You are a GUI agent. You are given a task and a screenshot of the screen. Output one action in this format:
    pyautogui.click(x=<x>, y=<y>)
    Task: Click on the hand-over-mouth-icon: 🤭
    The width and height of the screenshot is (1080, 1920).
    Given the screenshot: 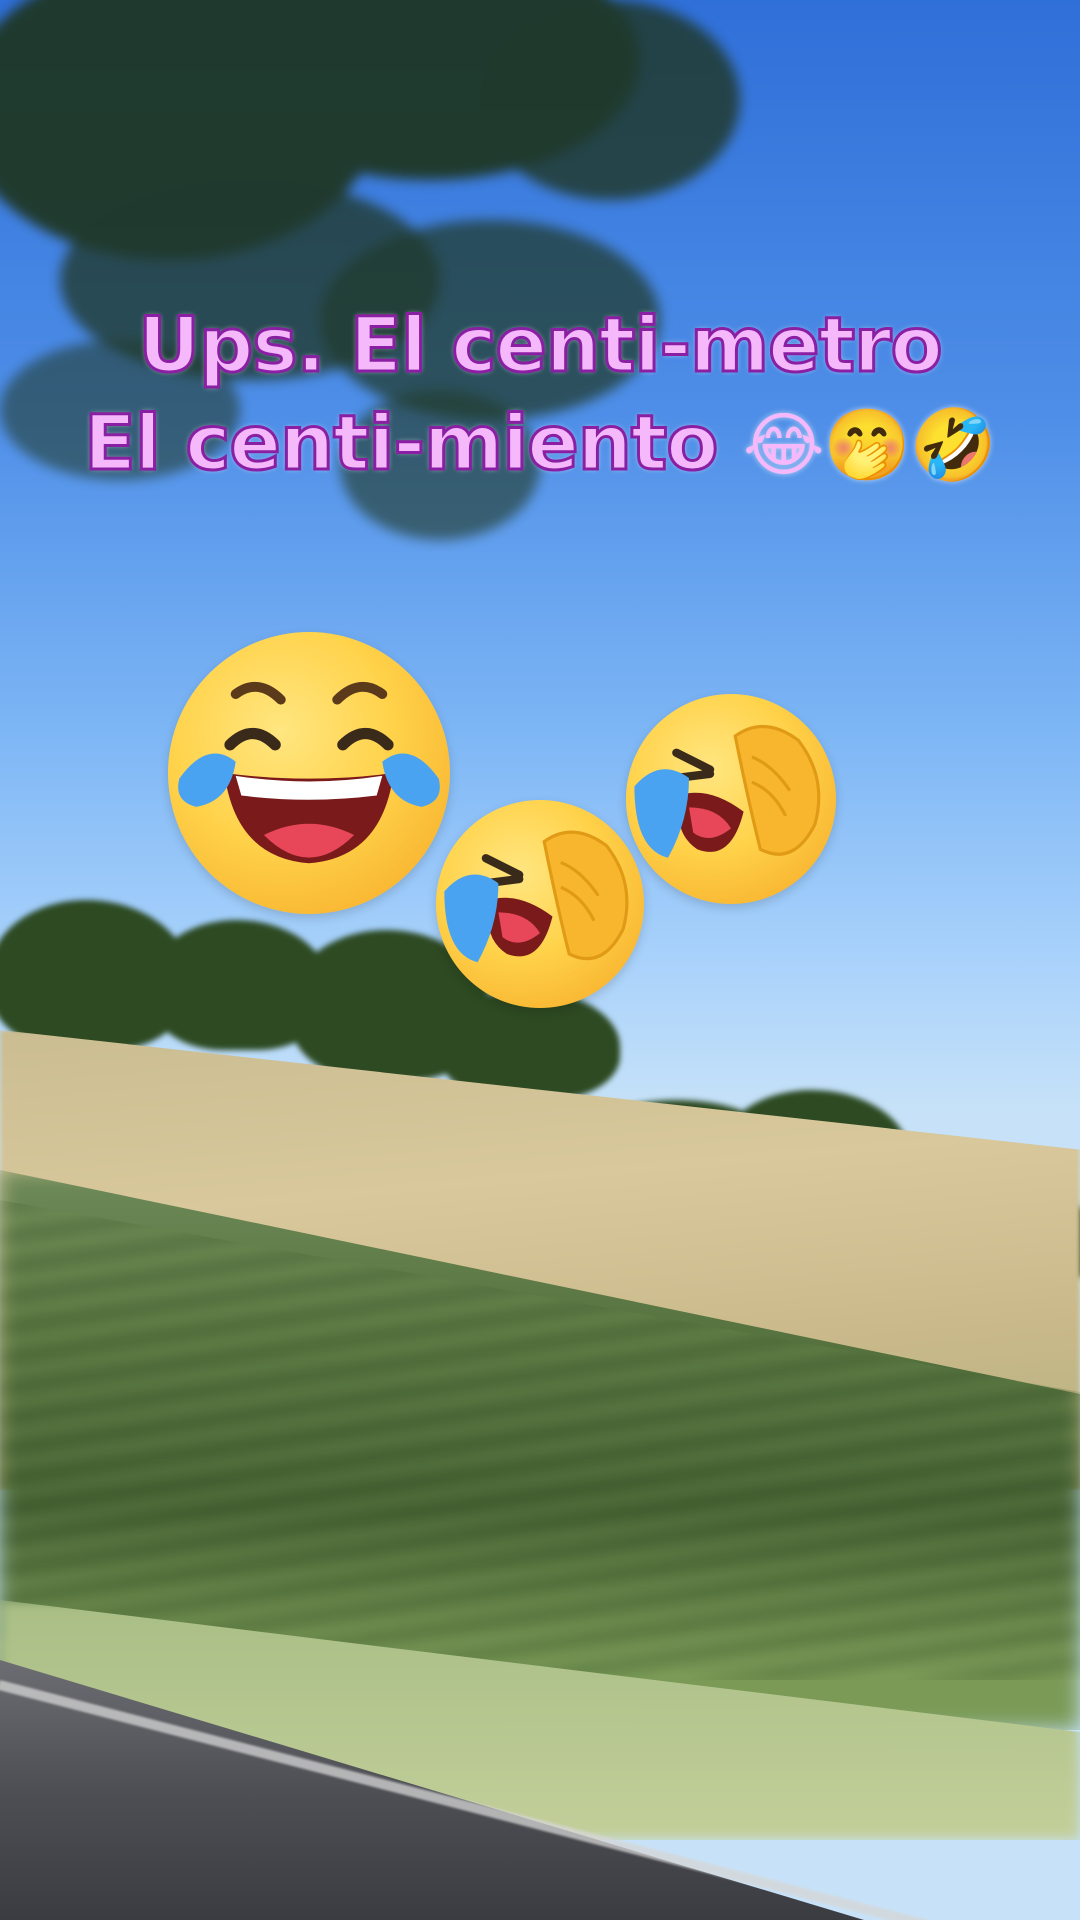 What is the action you would take?
    pyautogui.click(x=867, y=445)
    